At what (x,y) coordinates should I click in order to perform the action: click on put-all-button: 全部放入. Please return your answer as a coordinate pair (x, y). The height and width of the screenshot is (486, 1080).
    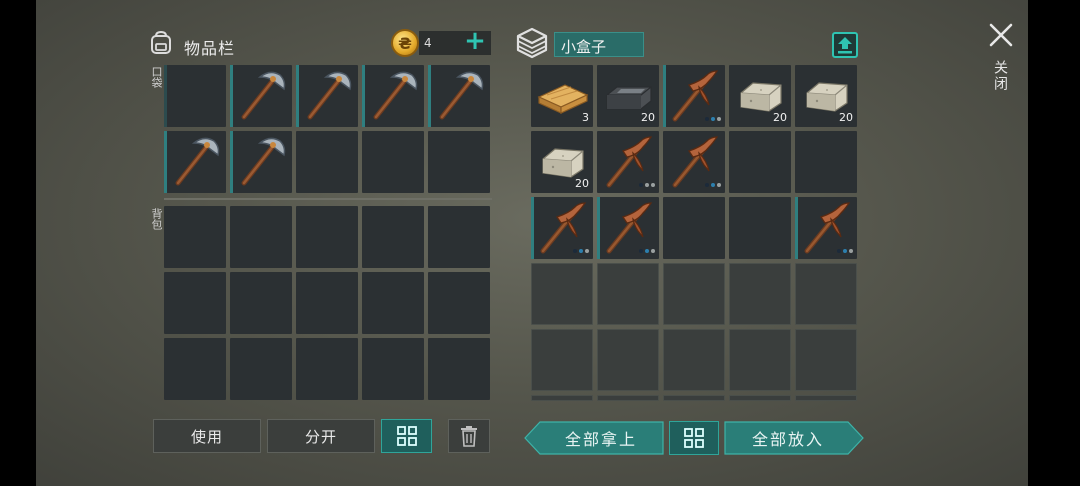
    Looking at the image, I should click on (794, 438).